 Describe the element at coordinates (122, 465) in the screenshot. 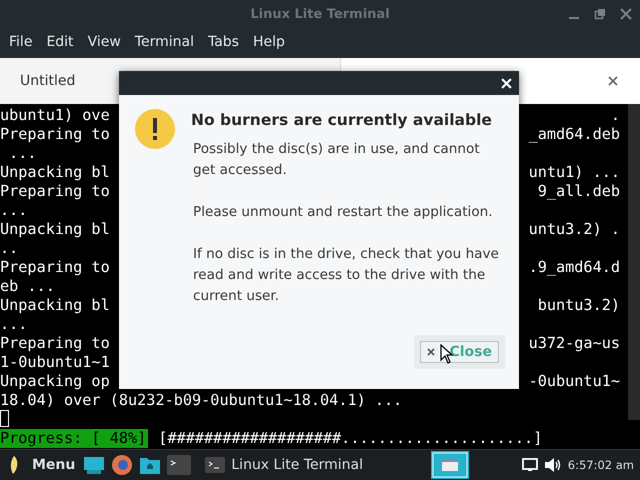

I see `browser-icon` at that location.